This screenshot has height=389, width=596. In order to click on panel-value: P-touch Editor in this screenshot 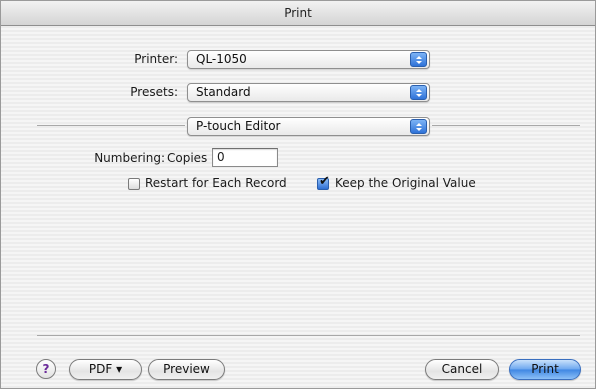, I will do `click(238, 126)`.